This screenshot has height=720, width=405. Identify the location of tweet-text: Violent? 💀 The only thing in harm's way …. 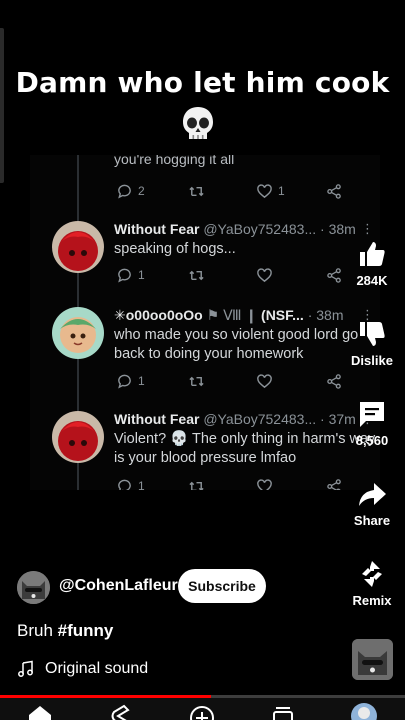
(245, 448).